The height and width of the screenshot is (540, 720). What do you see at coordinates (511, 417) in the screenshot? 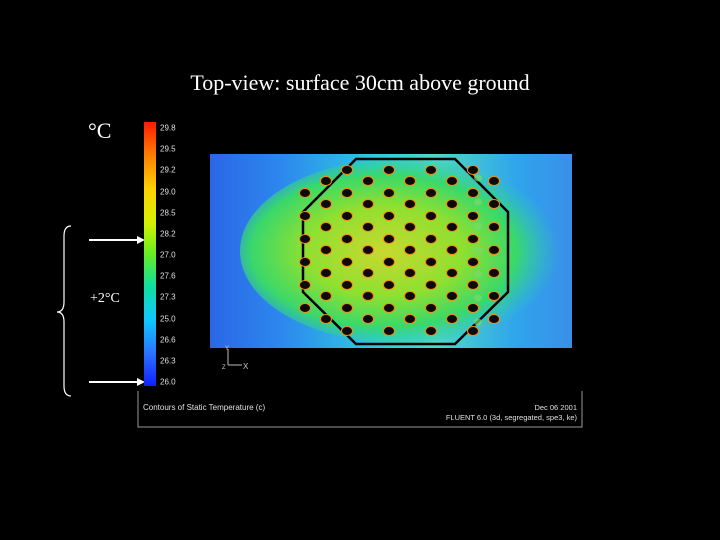
I see `caption-solver: FLUENT 6.0 (3d, segregated, spe3, ke)` at bounding box center [511, 417].